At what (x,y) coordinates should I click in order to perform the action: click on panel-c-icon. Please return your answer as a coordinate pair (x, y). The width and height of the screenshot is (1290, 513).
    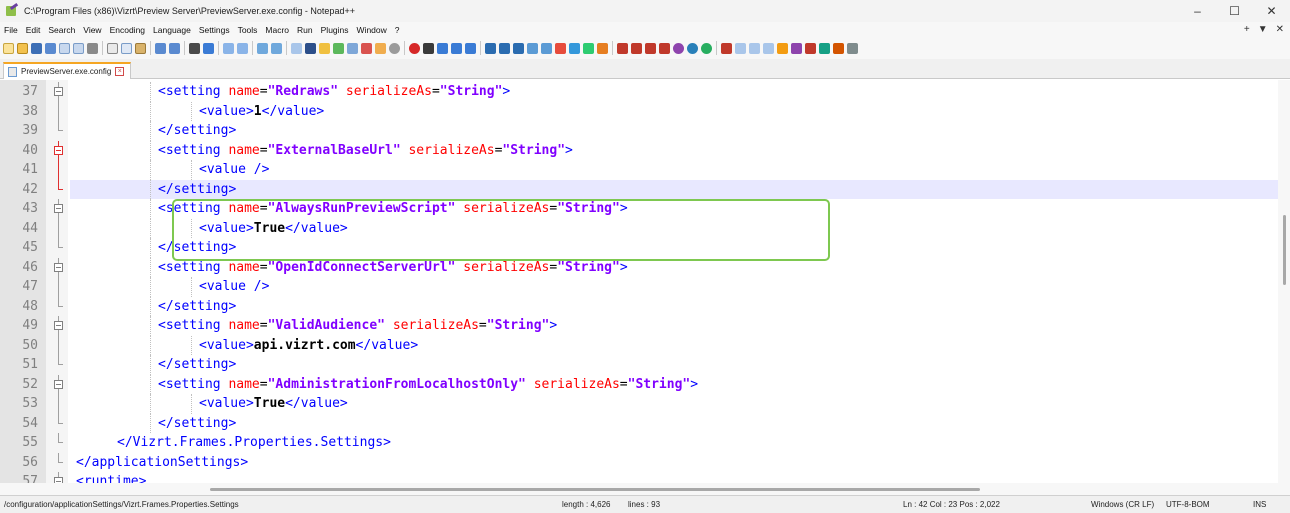
    Looking at the image, I should click on (768, 48).